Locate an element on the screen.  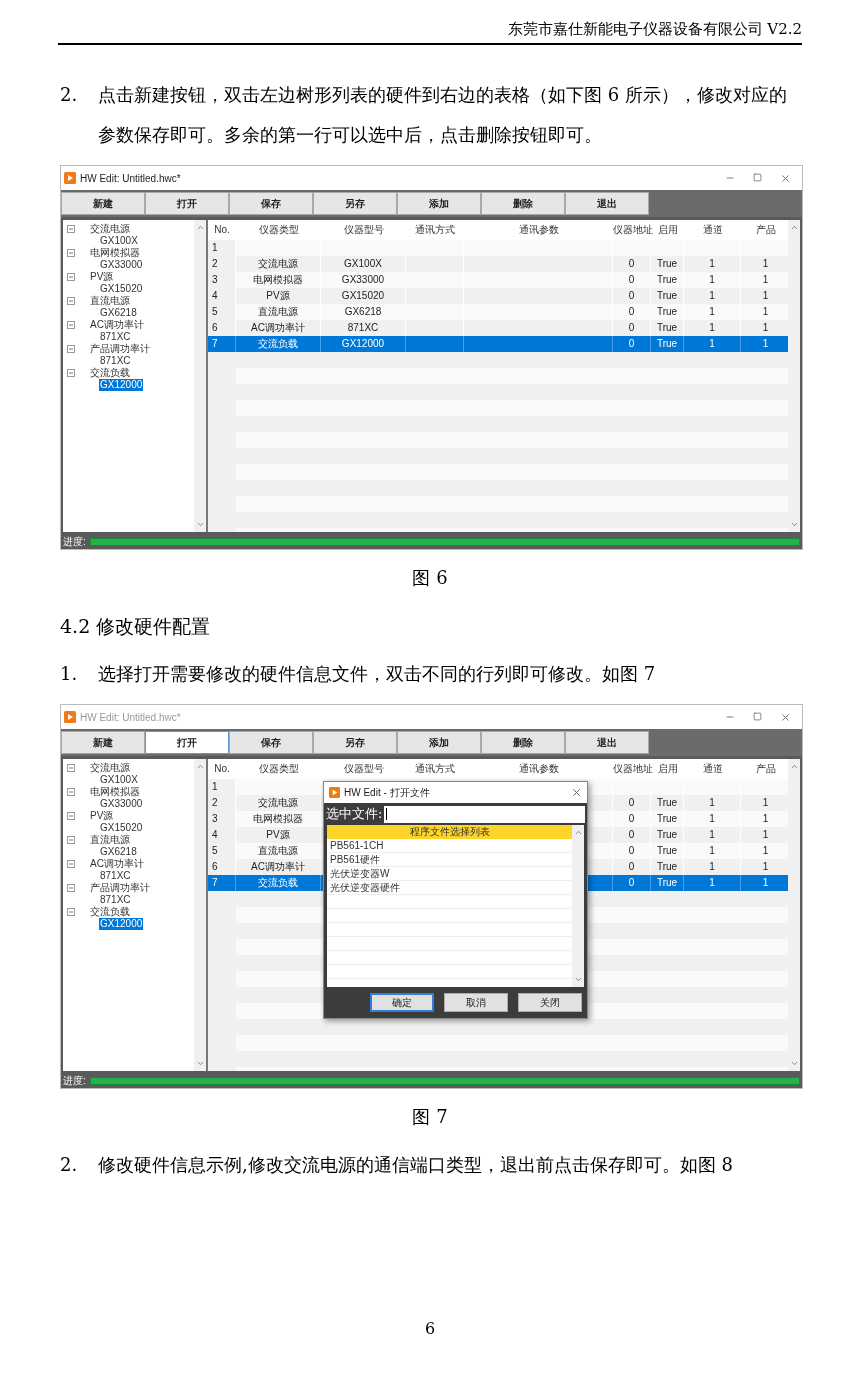
step-text: 点击新建按钮，双击左边树形列表的硬件到右边的表格（如下图 6 所示），修改对应的参数保存即可。多余的第一行可以选中后，点击删除按钮即可。 is located at coordinates (443, 115).